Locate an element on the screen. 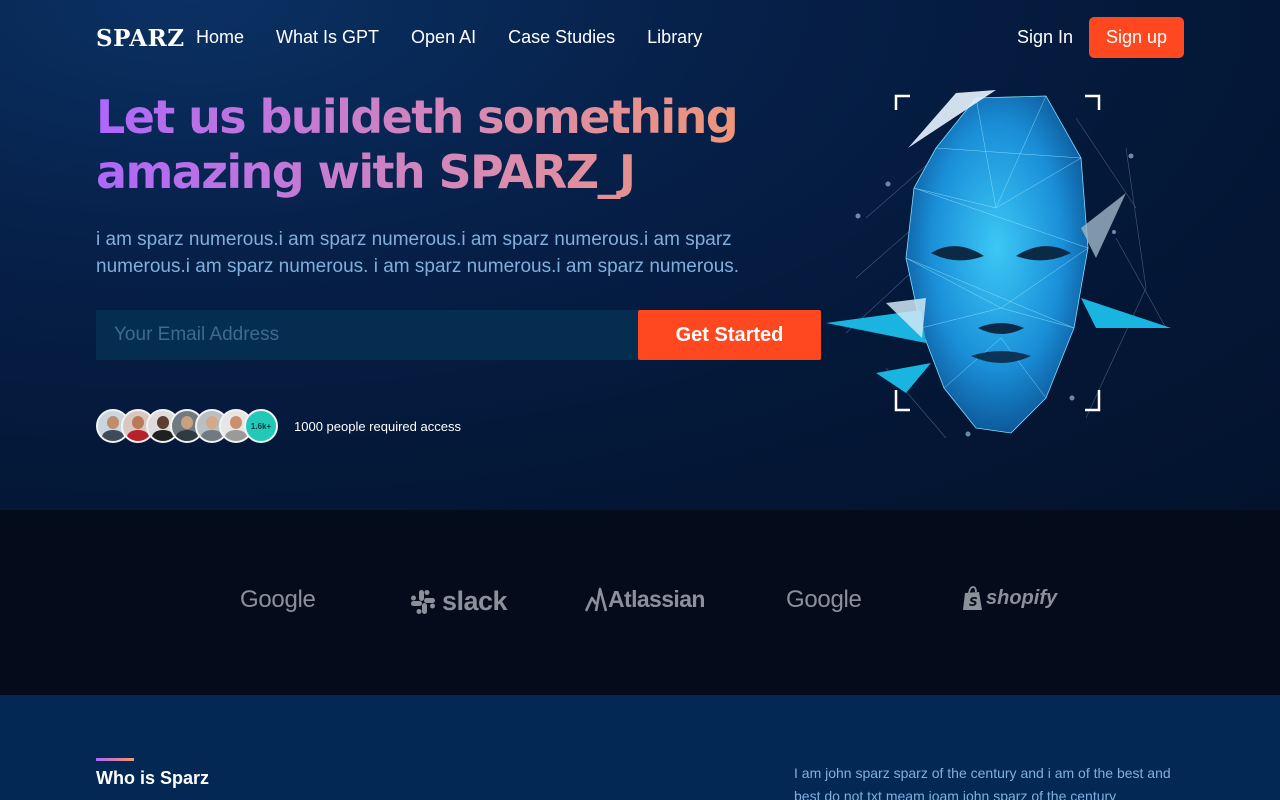 Image resolution: width=1280 pixels, height=800 pixels. ai-face-illustration is located at coordinates (998, 264).